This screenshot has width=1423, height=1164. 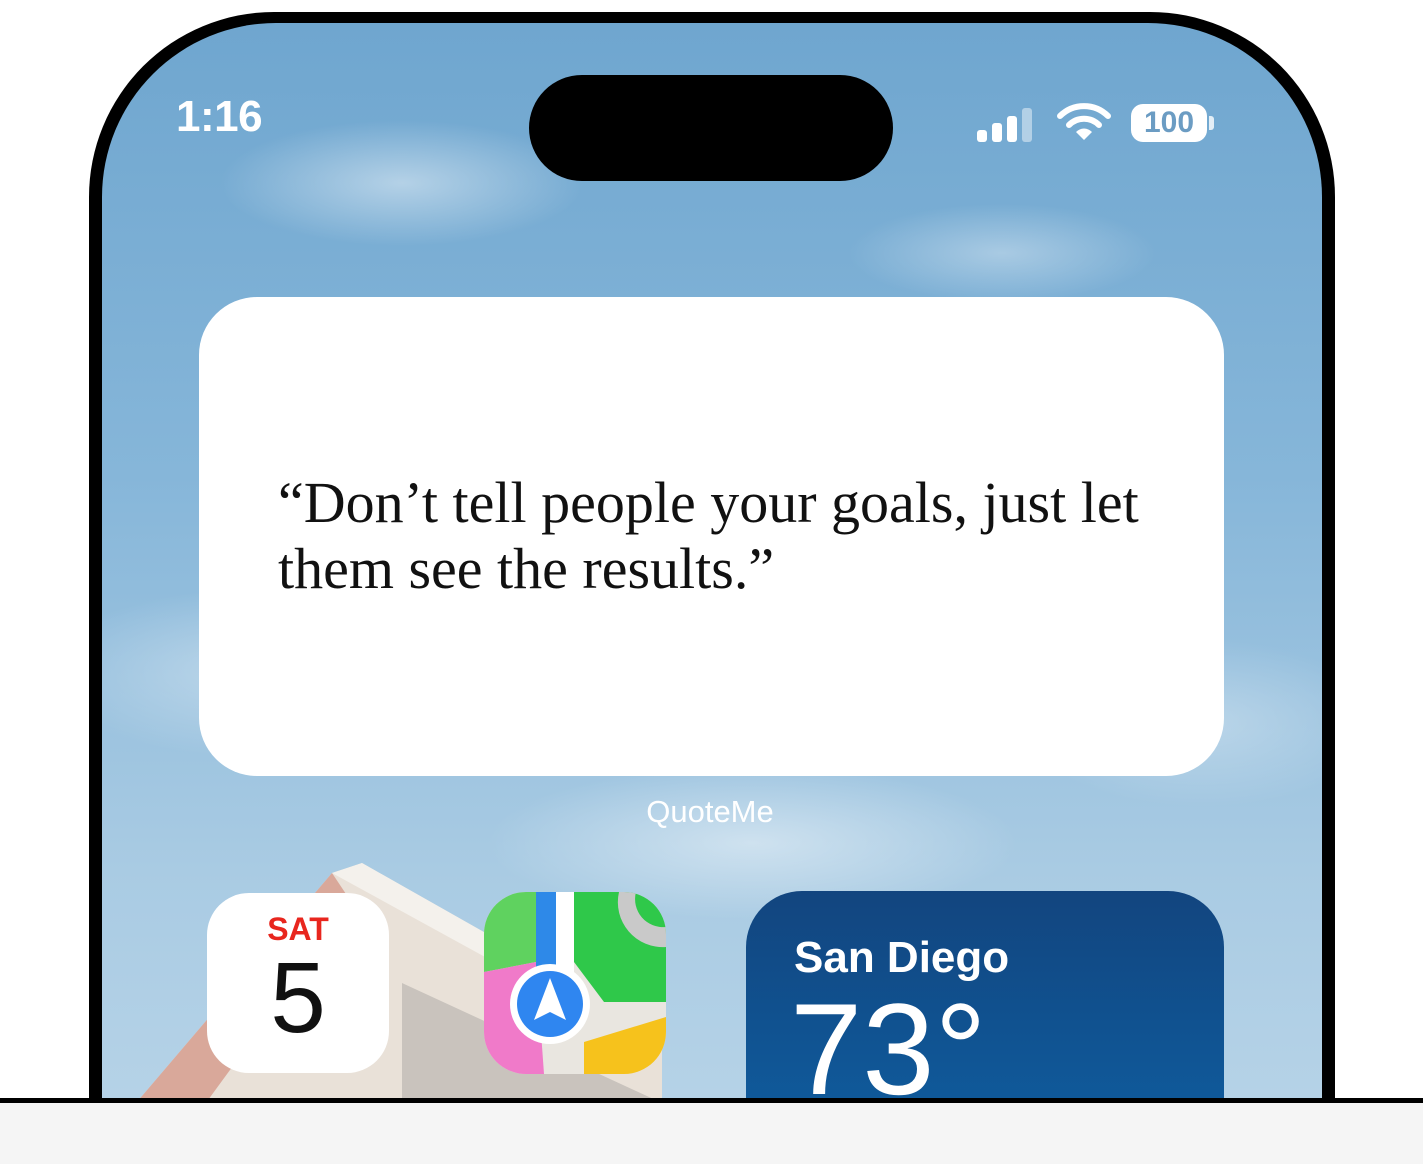 What do you see at coordinates (1004, 125) in the screenshot?
I see `cellular-signal-icon` at bounding box center [1004, 125].